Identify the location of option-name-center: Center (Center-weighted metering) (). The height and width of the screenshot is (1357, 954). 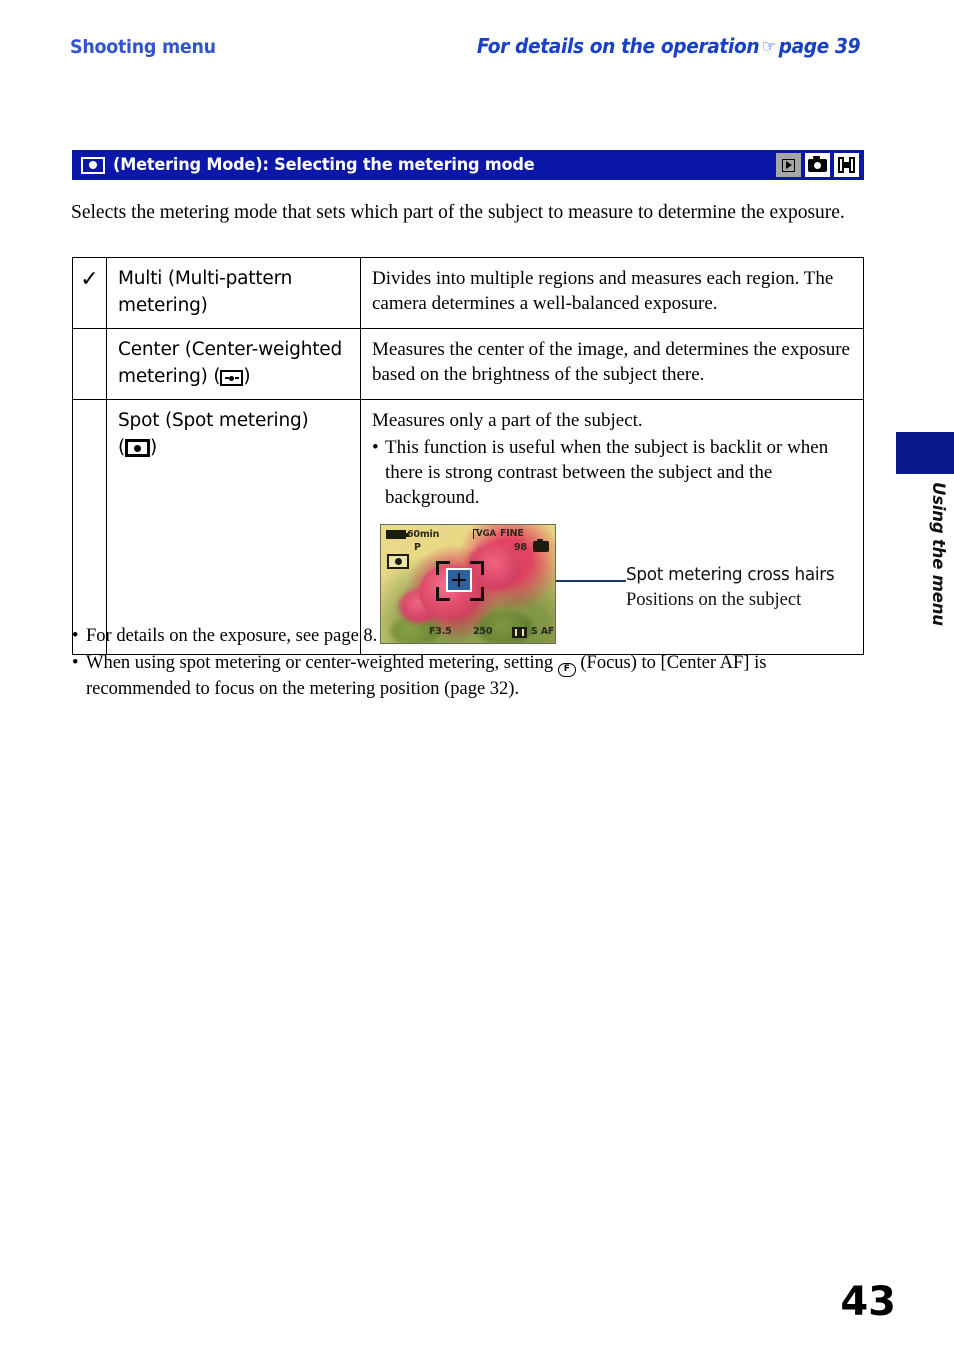
(233, 364).